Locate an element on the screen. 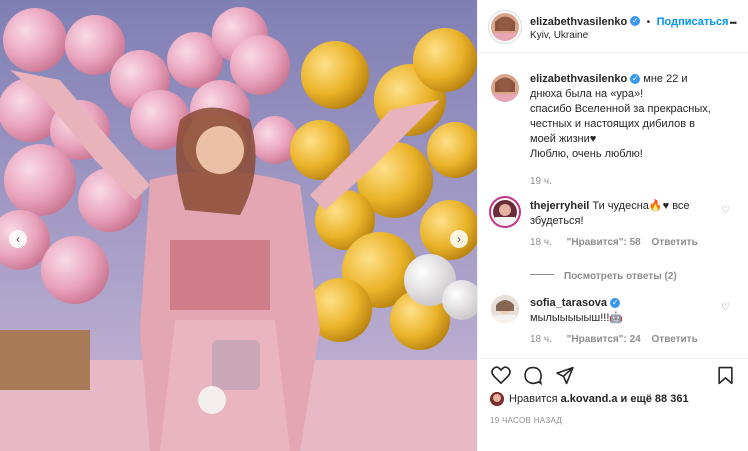 The height and width of the screenshot is (451, 748). liker-username: a.kovand.a is located at coordinates (589, 399).